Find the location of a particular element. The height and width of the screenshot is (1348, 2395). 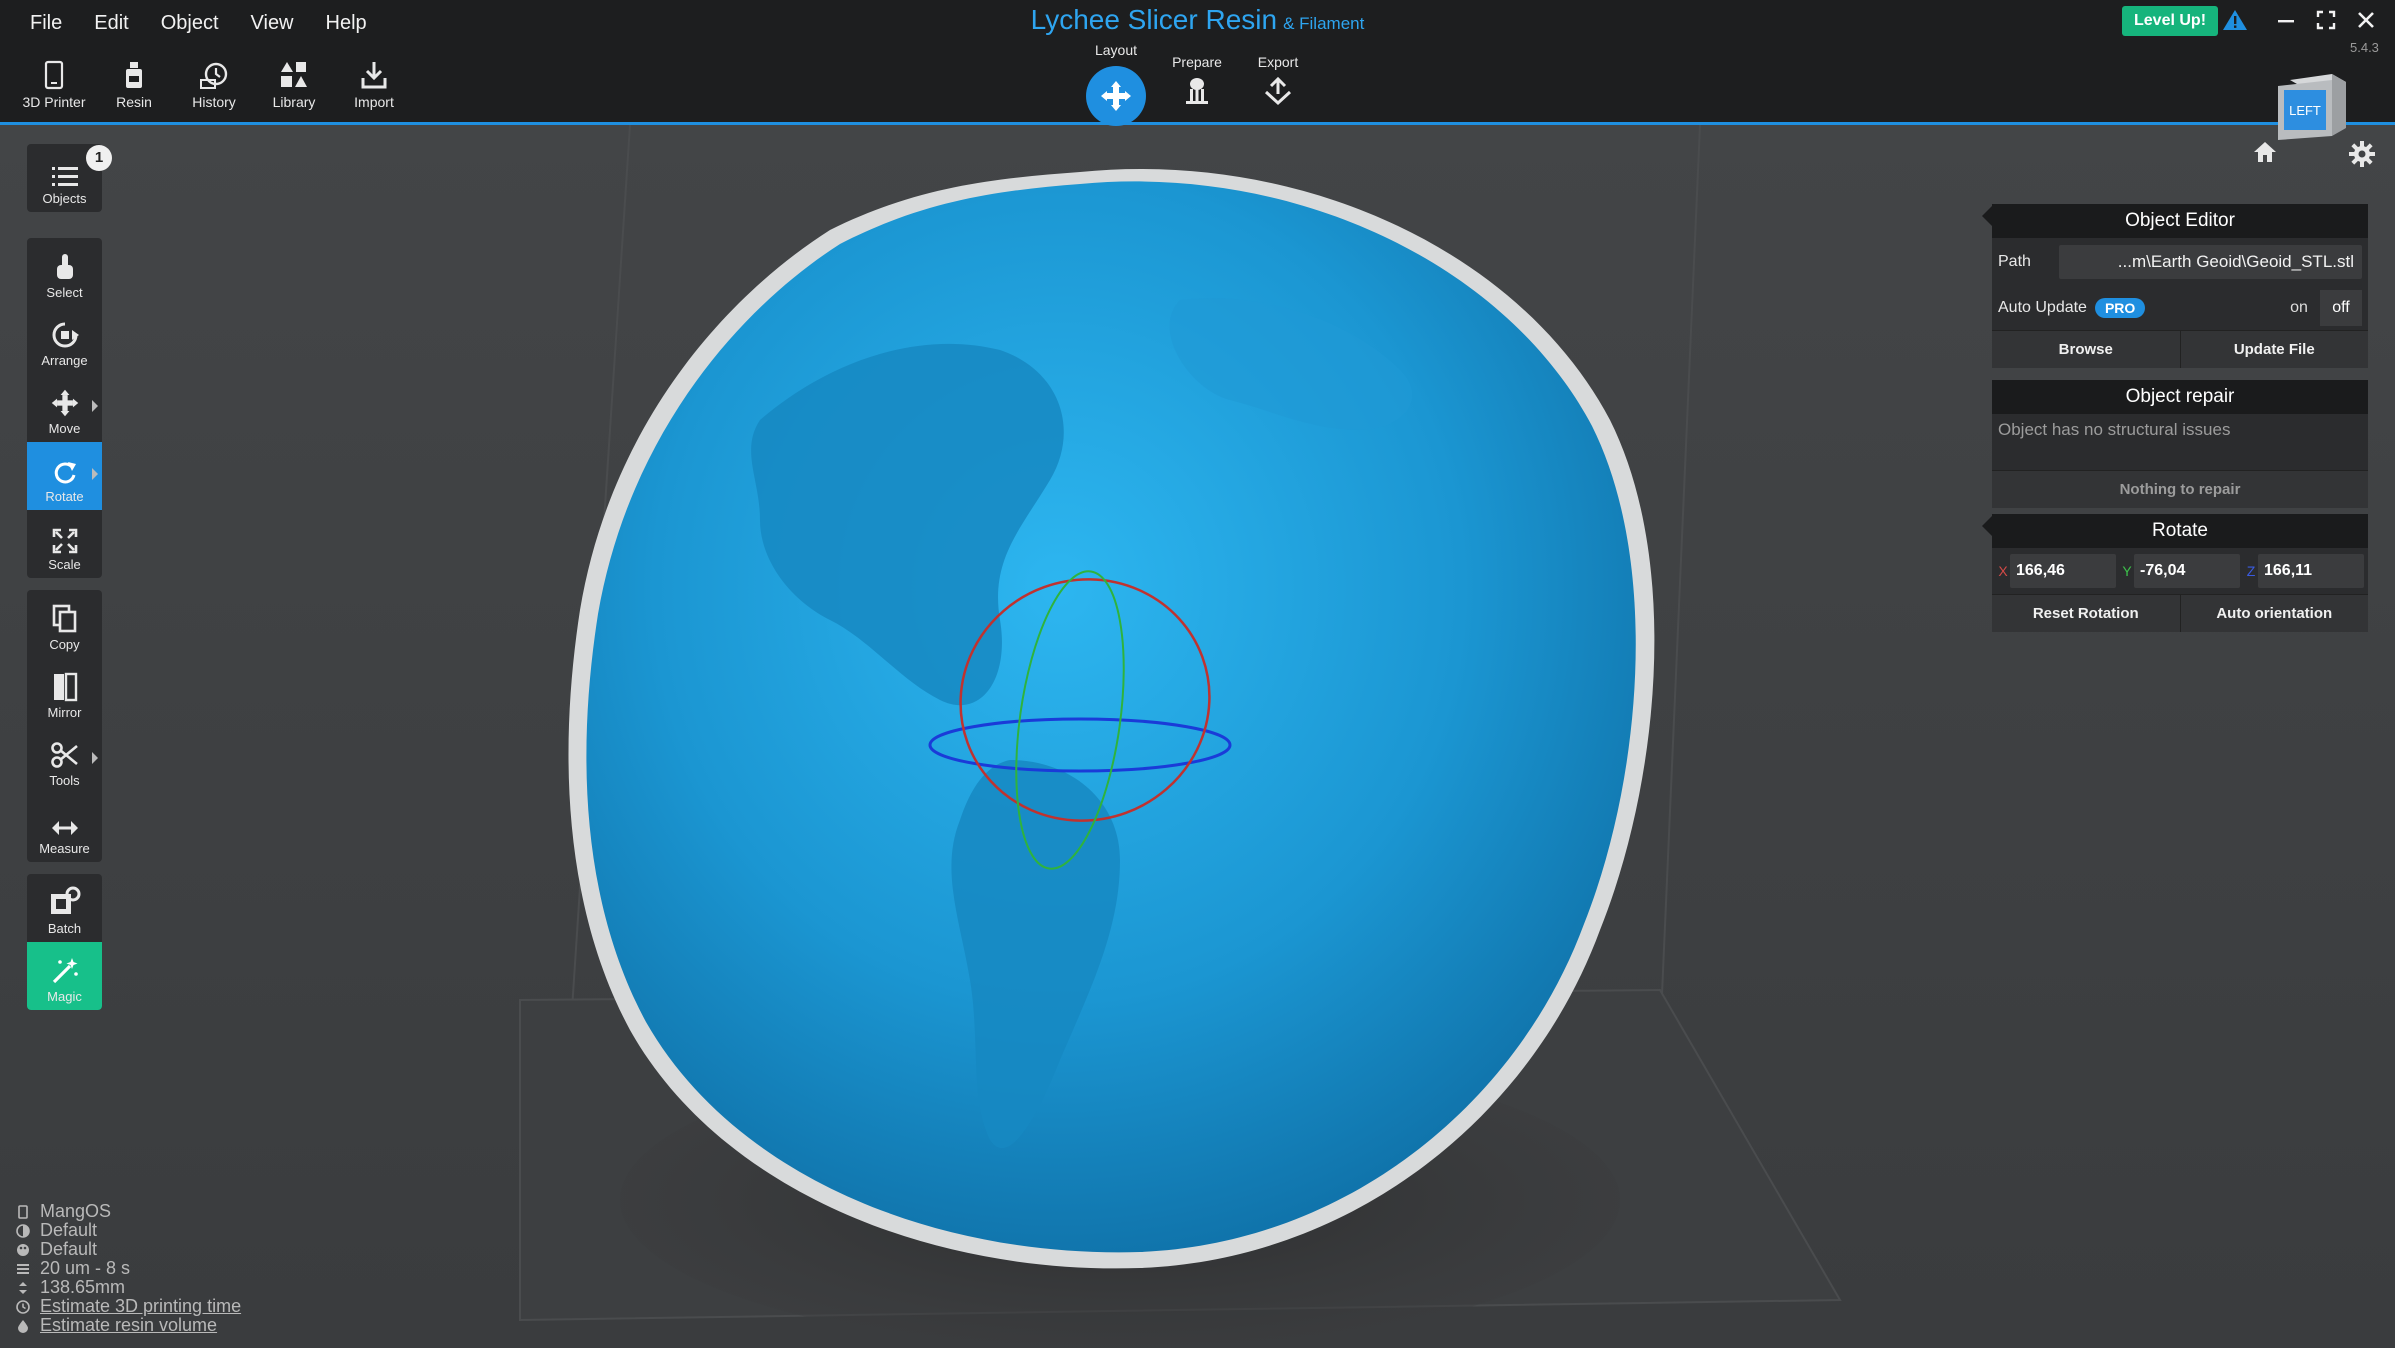

browse-button: Browse is located at coordinates (2086, 349).